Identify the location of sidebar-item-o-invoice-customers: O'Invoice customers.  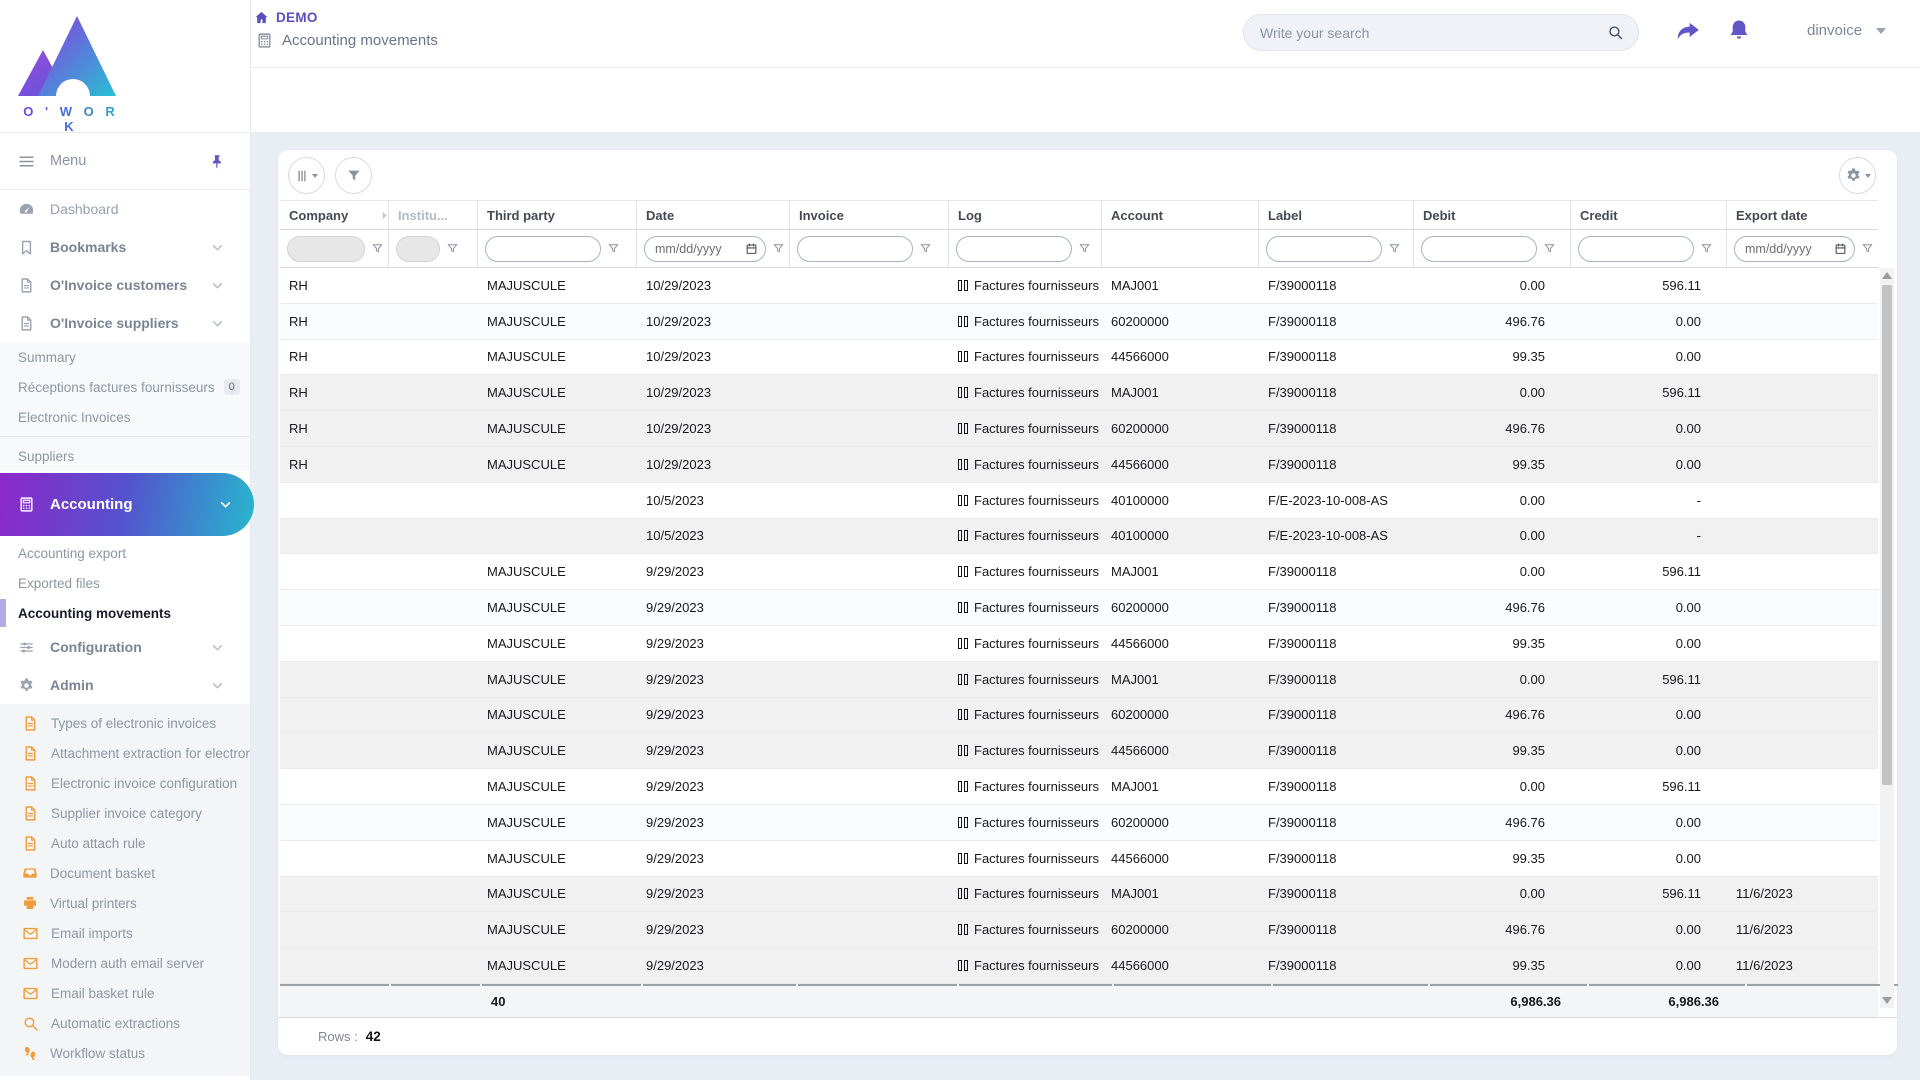
(125, 285).